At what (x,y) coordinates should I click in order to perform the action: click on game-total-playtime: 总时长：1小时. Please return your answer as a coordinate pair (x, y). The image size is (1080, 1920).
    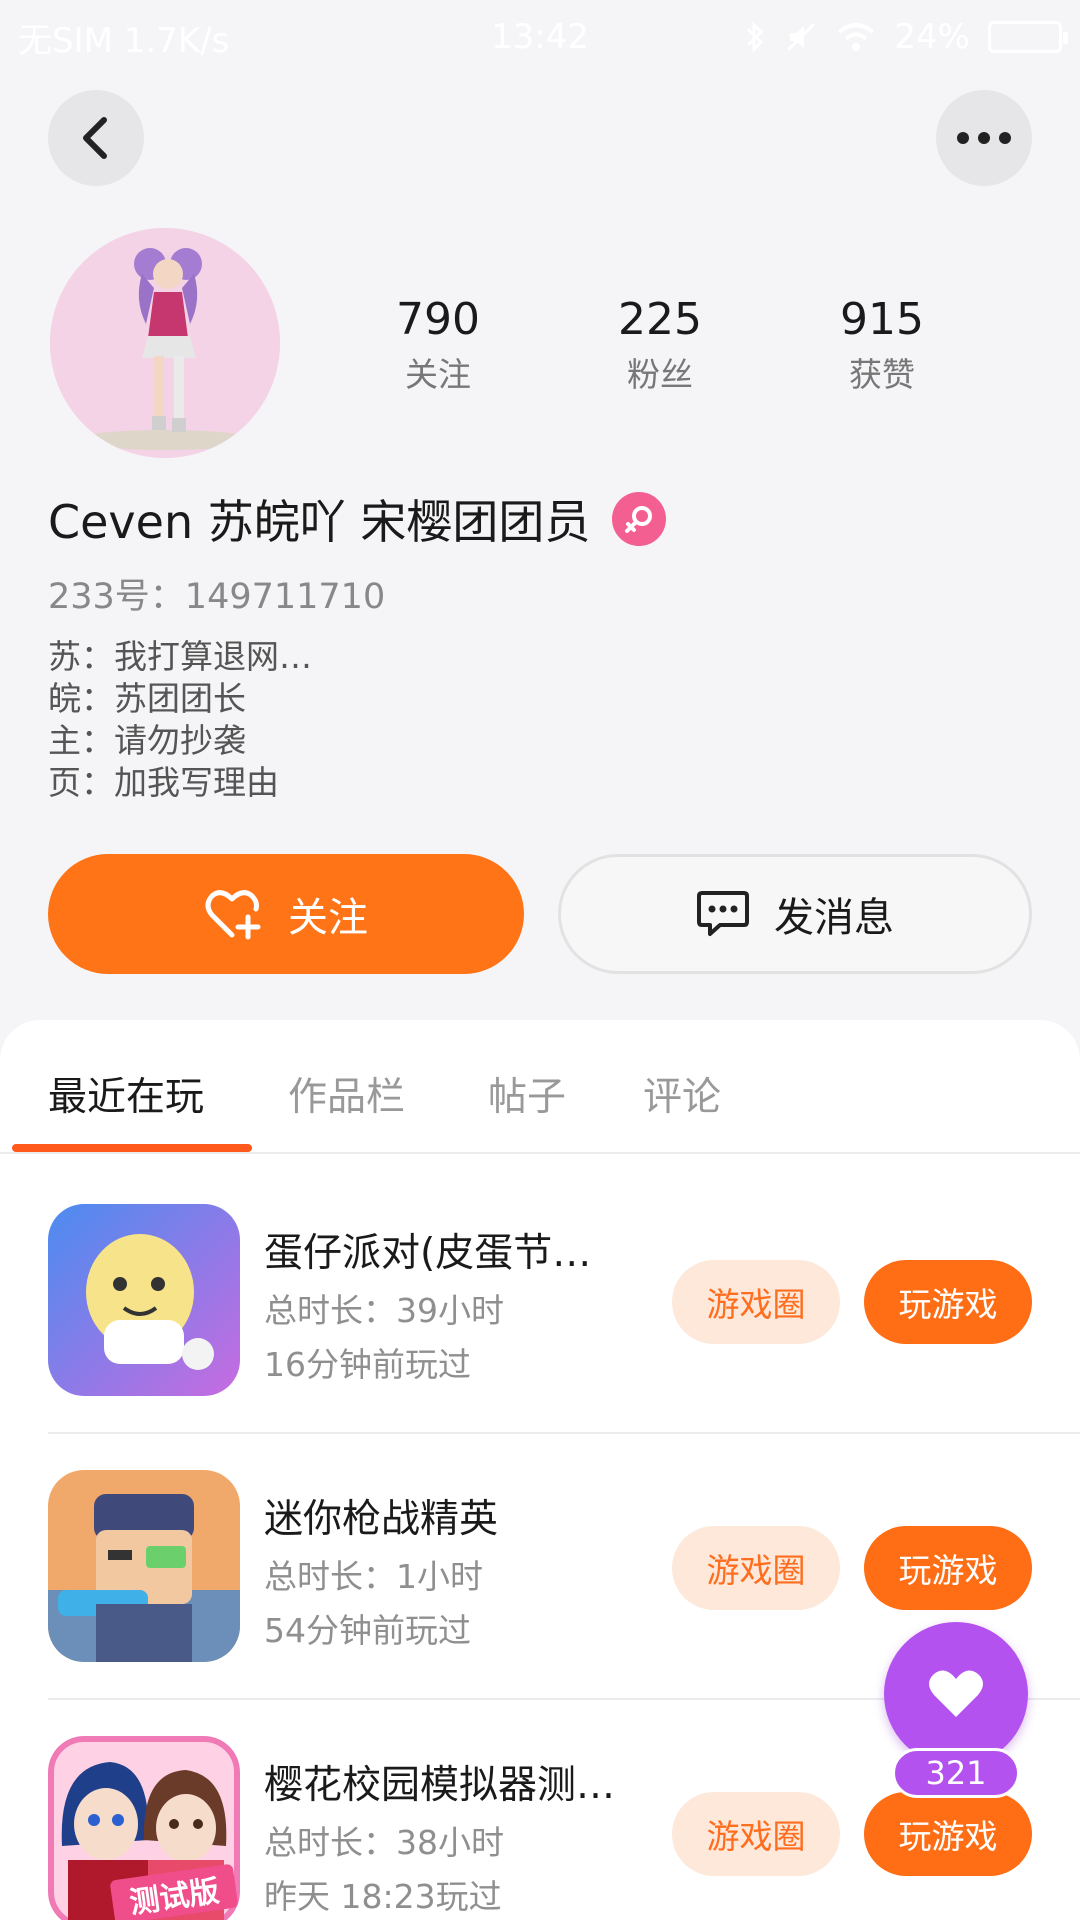
    Looking at the image, I should click on (373, 1576).